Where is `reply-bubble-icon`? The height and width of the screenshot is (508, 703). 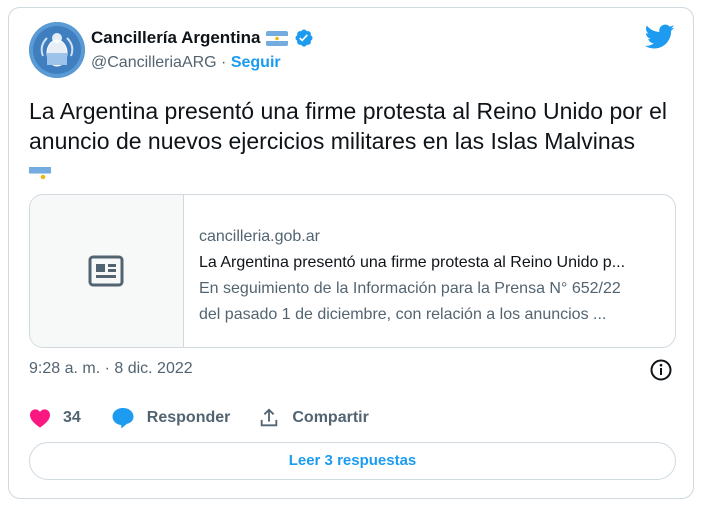
reply-bubble-icon is located at coordinates (123, 418).